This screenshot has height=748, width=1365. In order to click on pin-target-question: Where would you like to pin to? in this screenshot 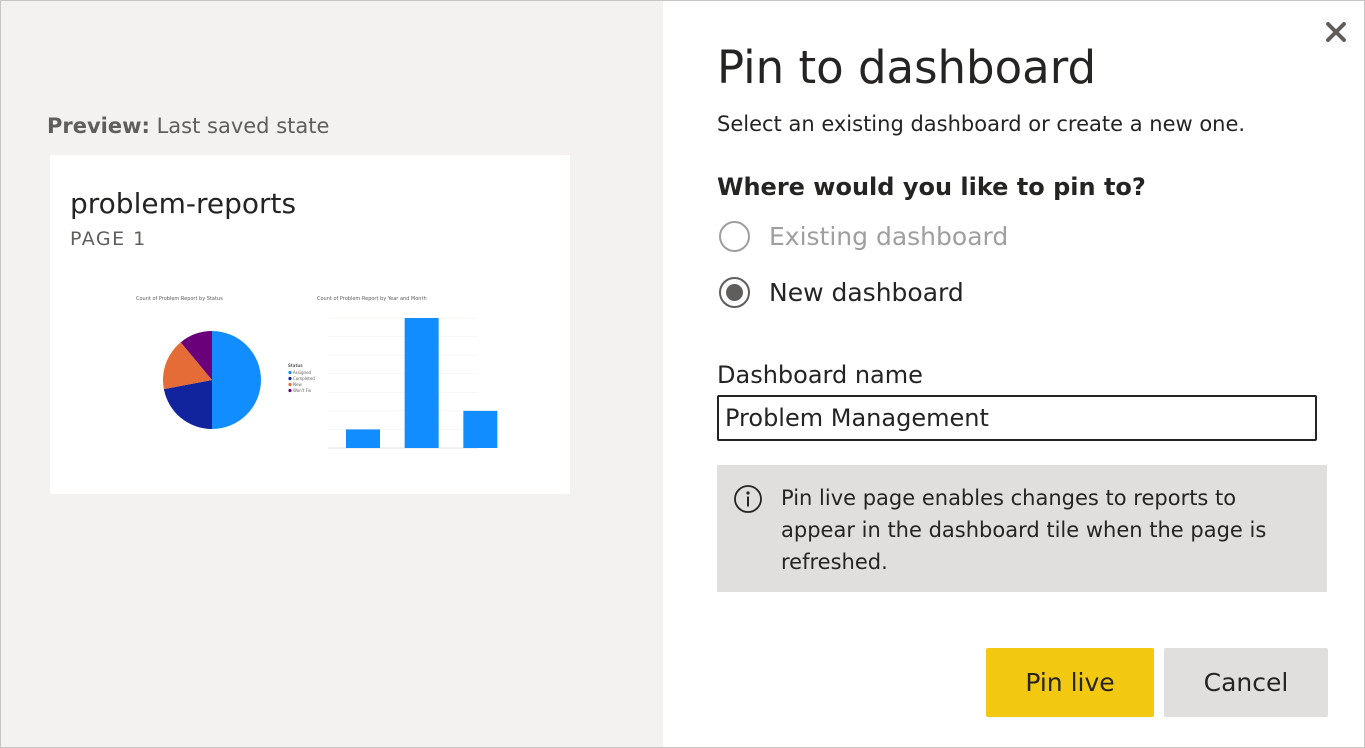, I will do `click(931, 187)`.